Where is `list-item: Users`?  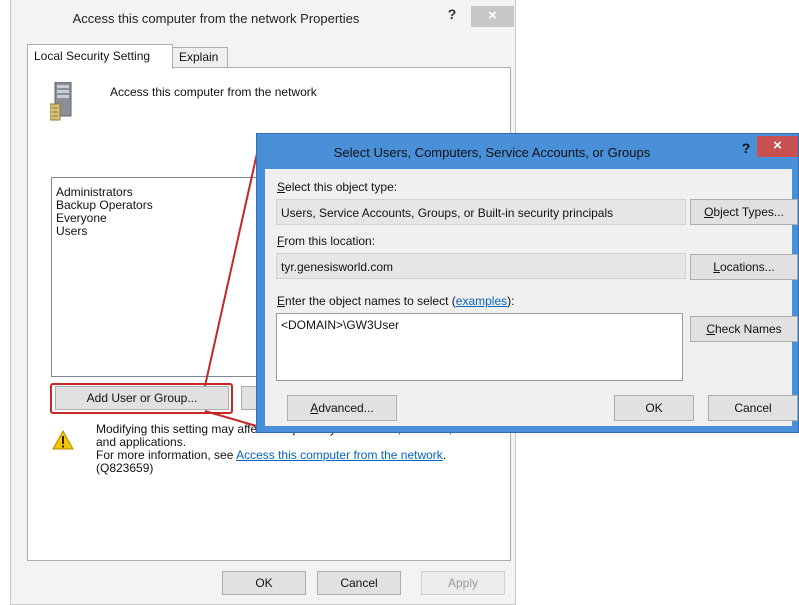
list-item: Users is located at coordinates (71, 231).